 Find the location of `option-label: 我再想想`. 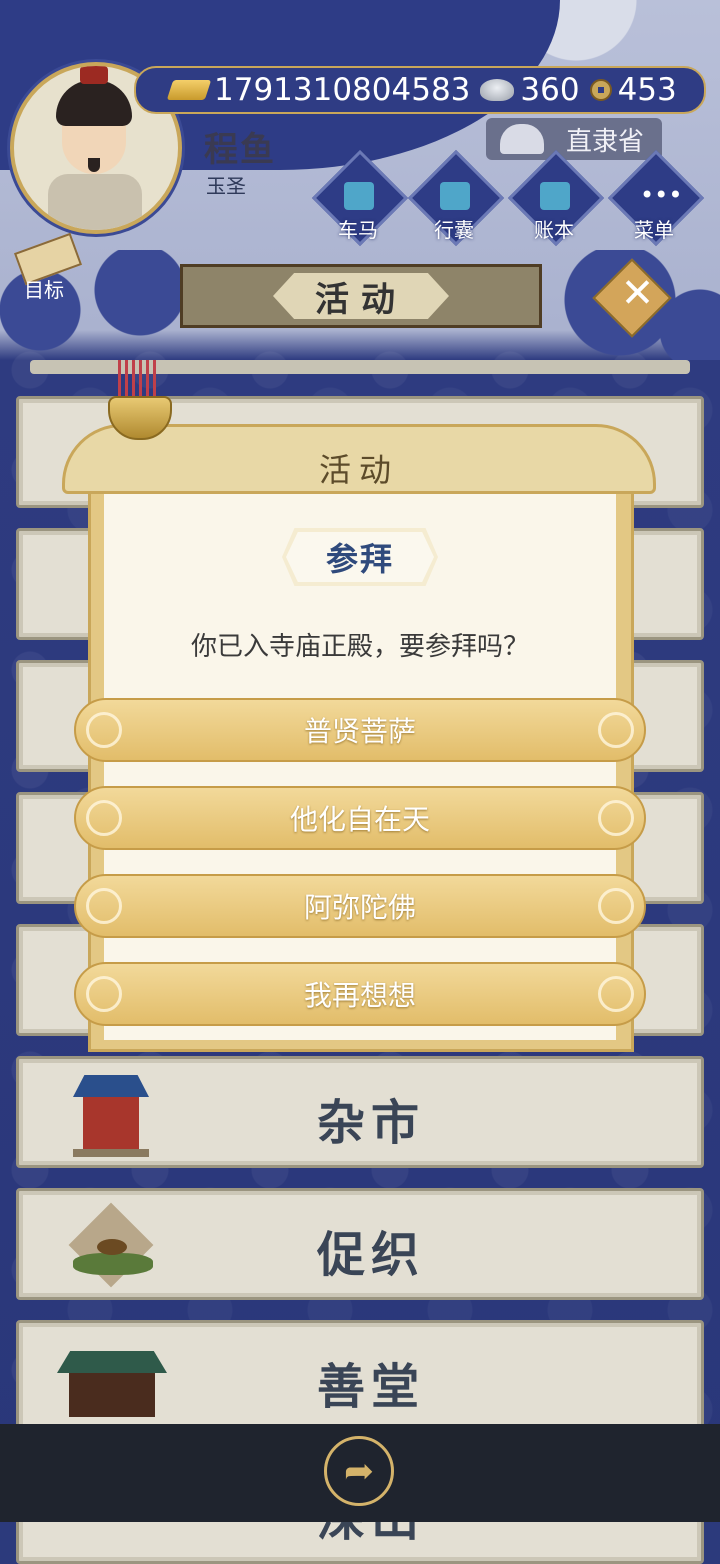

option-label: 我再想想 is located at coordinates (359, 995).